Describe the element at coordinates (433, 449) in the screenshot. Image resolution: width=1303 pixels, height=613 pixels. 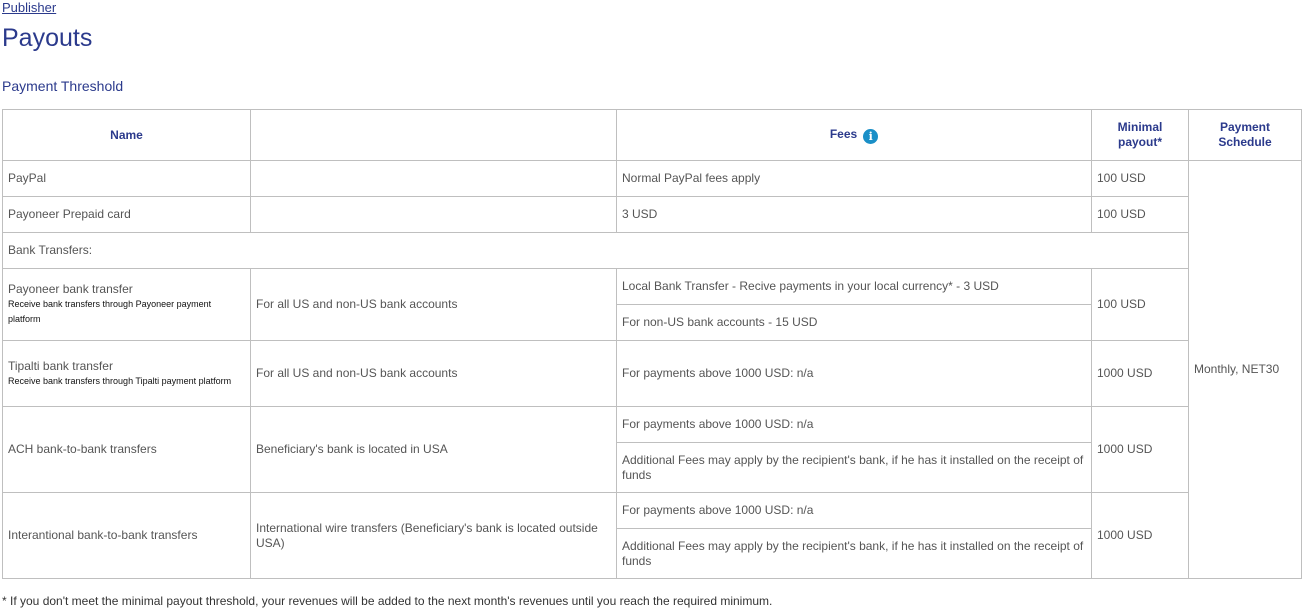
I see `cell-description: Beneficiary's bank is located in USA` at that location.